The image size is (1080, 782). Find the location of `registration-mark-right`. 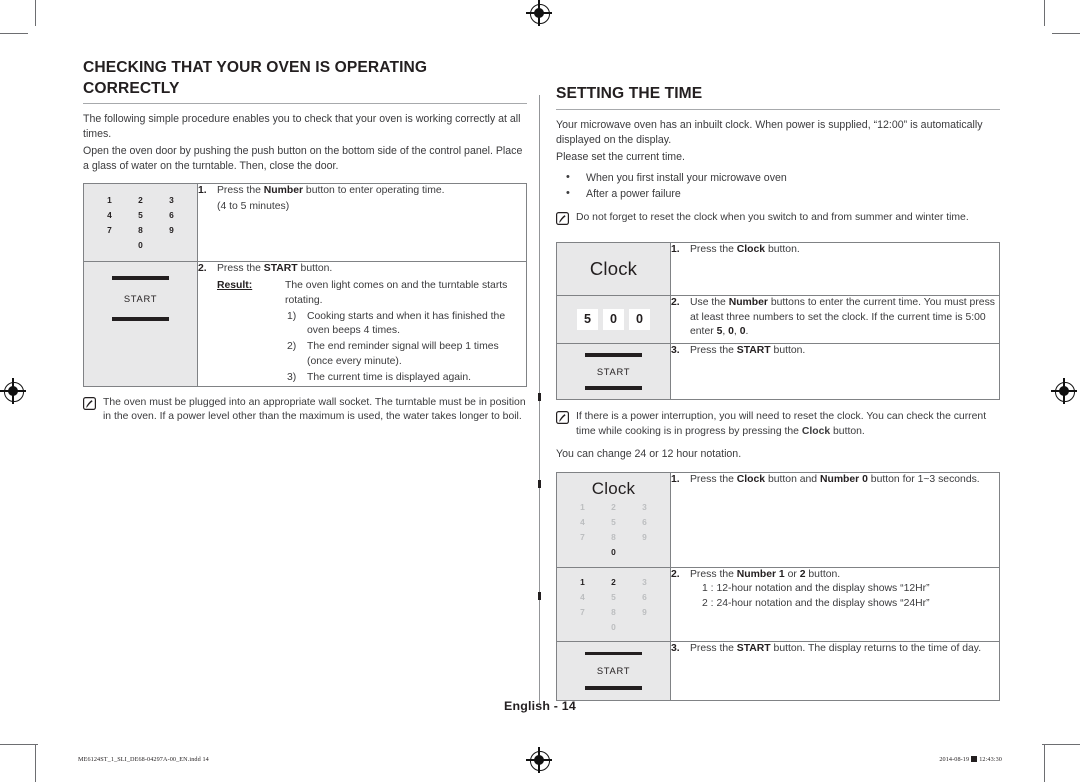

registration-mark-right is located at coordinates (1064, 391).